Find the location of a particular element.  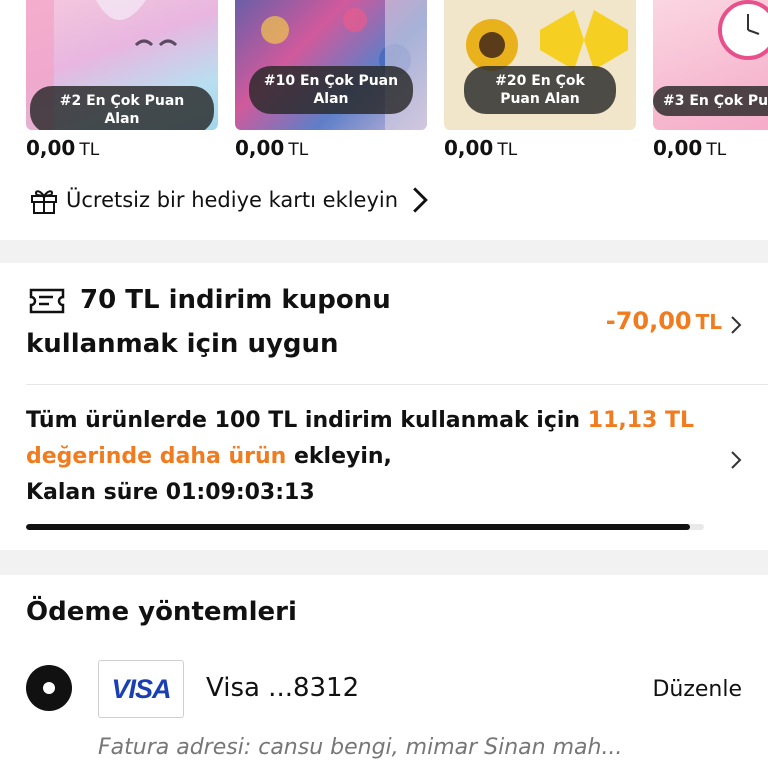

product-card: #10 En Çok Puan Alan 0,00 TL is located at coordinates (331, 82).